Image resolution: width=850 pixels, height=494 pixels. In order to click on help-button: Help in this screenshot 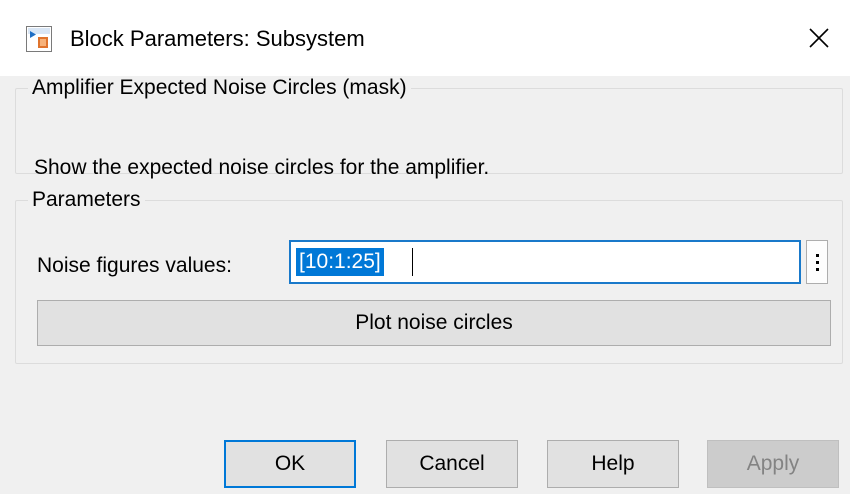, I will do `click(613, 464)`.